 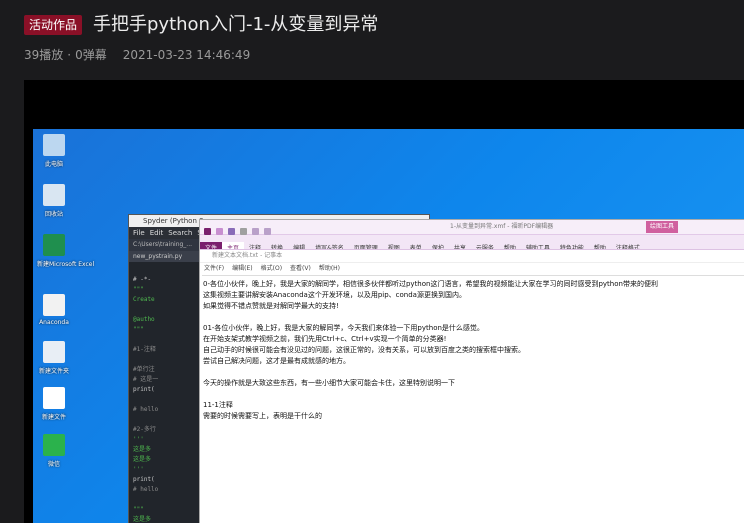 What do you see at coordinates (166, 256) in the screenshot?
I see `spyder-file-tab: new_pystrain.py` at bounding box center [166, 256].